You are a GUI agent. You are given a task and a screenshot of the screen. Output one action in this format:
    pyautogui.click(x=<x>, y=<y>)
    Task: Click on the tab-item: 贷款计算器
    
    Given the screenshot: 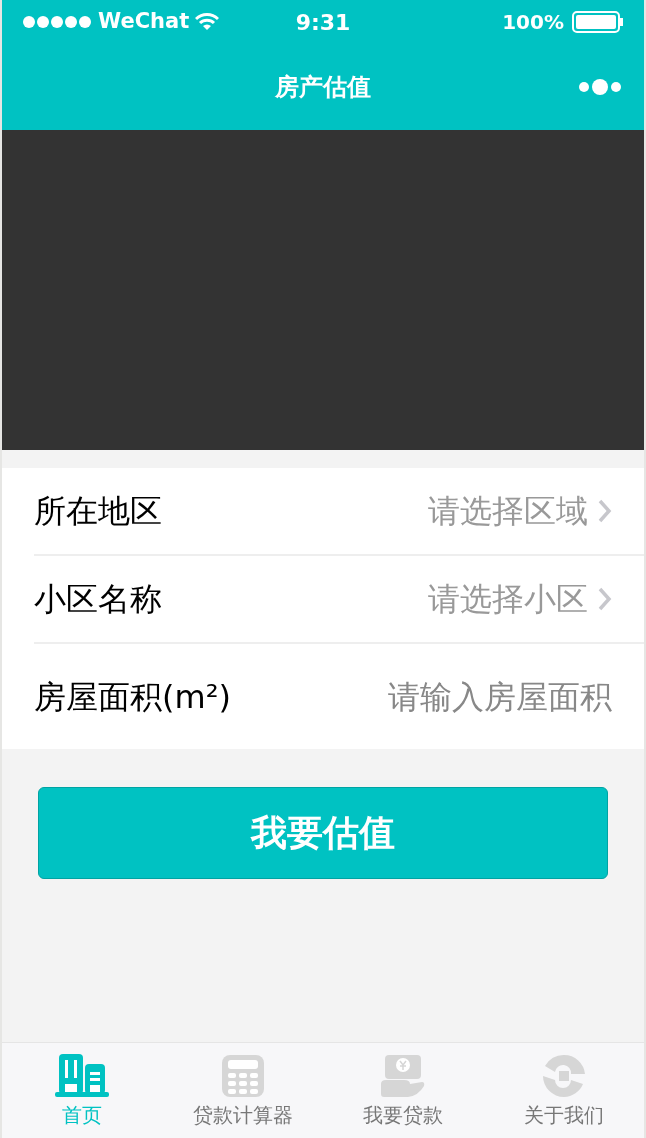 What is the action you would take?
    pyautogui.click(x=242, y=1090)
    